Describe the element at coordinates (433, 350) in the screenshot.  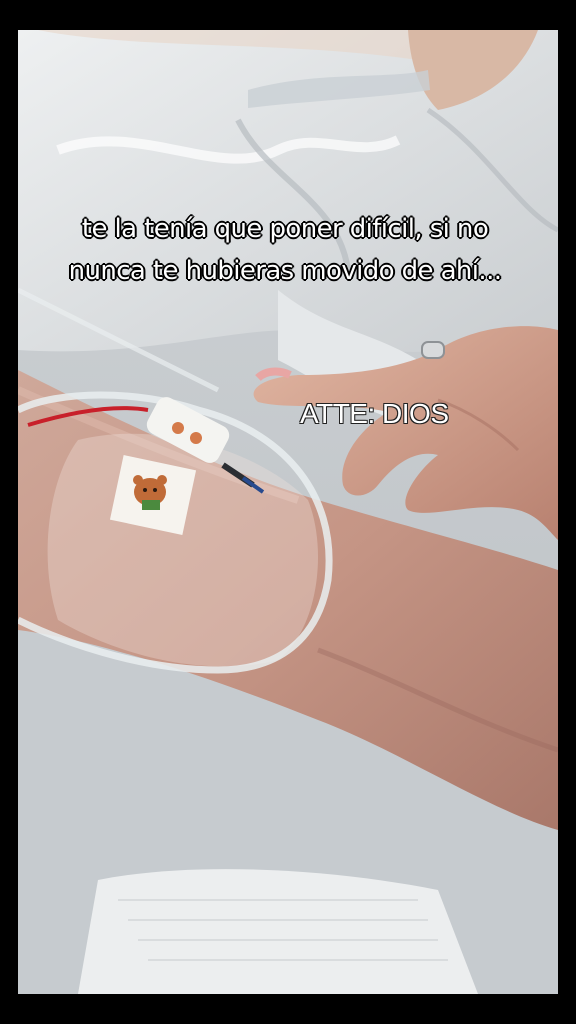
I see `ring` at that location.